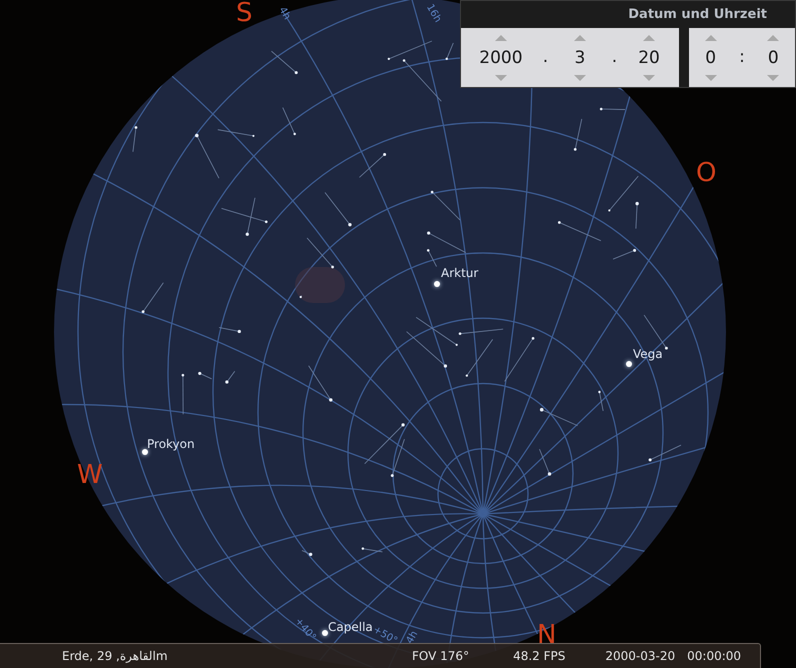 The image size is (796, 668). What do you see at coordinates (648, 354) in the screenshot?
I see `star-label: Vega` at bounding box center [648, 354].